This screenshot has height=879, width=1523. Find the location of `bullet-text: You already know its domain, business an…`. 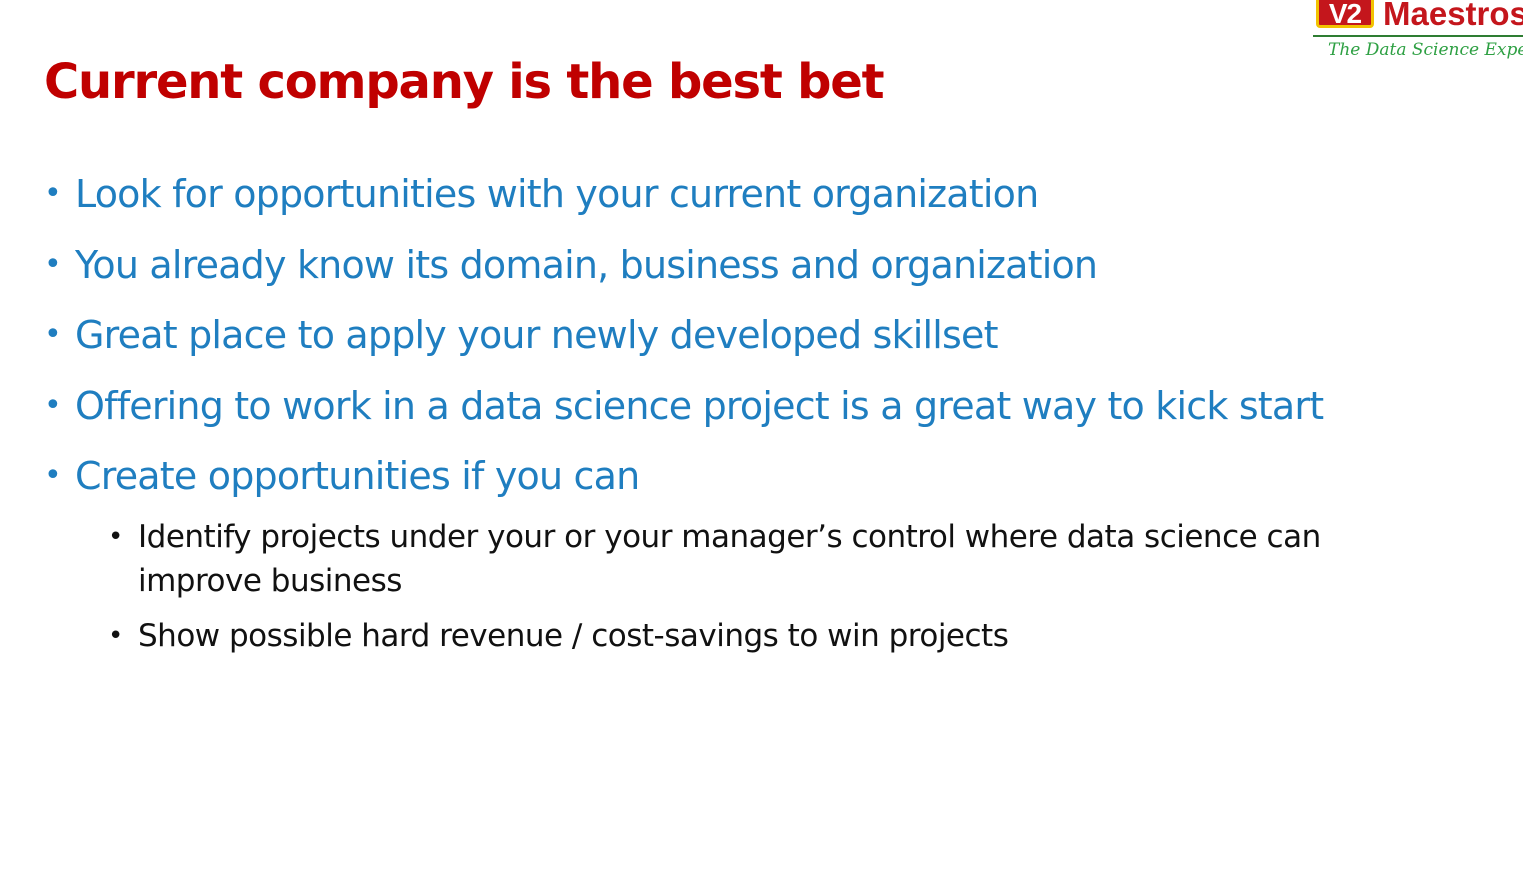

bullet-text: You already know its domain, business an… is located at coordinates (586, 265).